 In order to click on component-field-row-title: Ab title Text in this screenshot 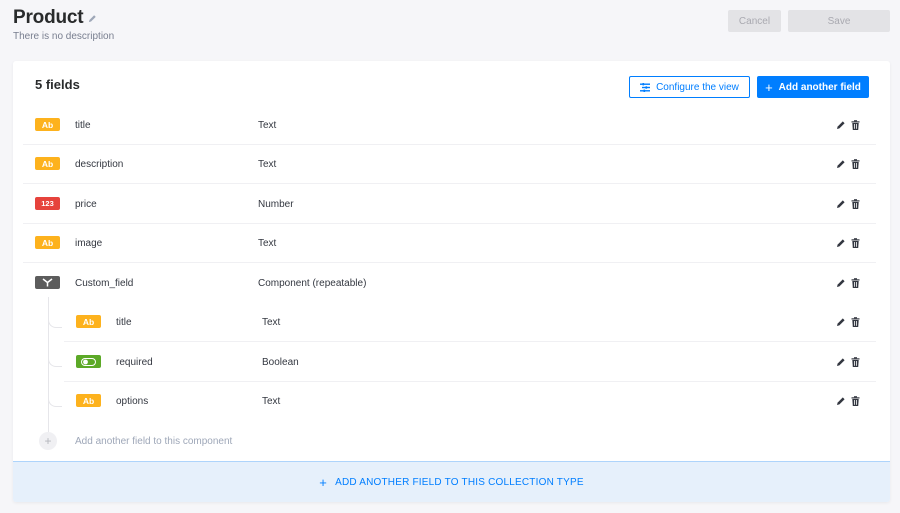, I will do `click(470, 322)`.